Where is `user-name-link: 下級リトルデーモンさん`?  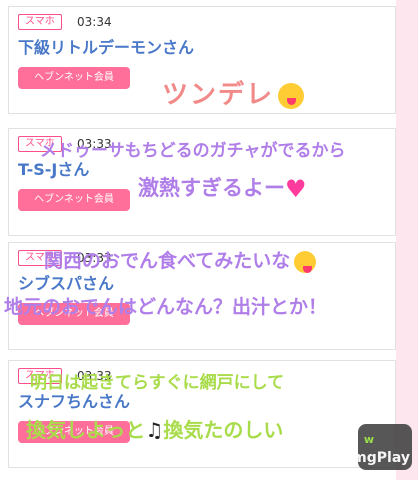
user-name-link: 下級リトルデーモンさん is located at coordinates (106, 48).